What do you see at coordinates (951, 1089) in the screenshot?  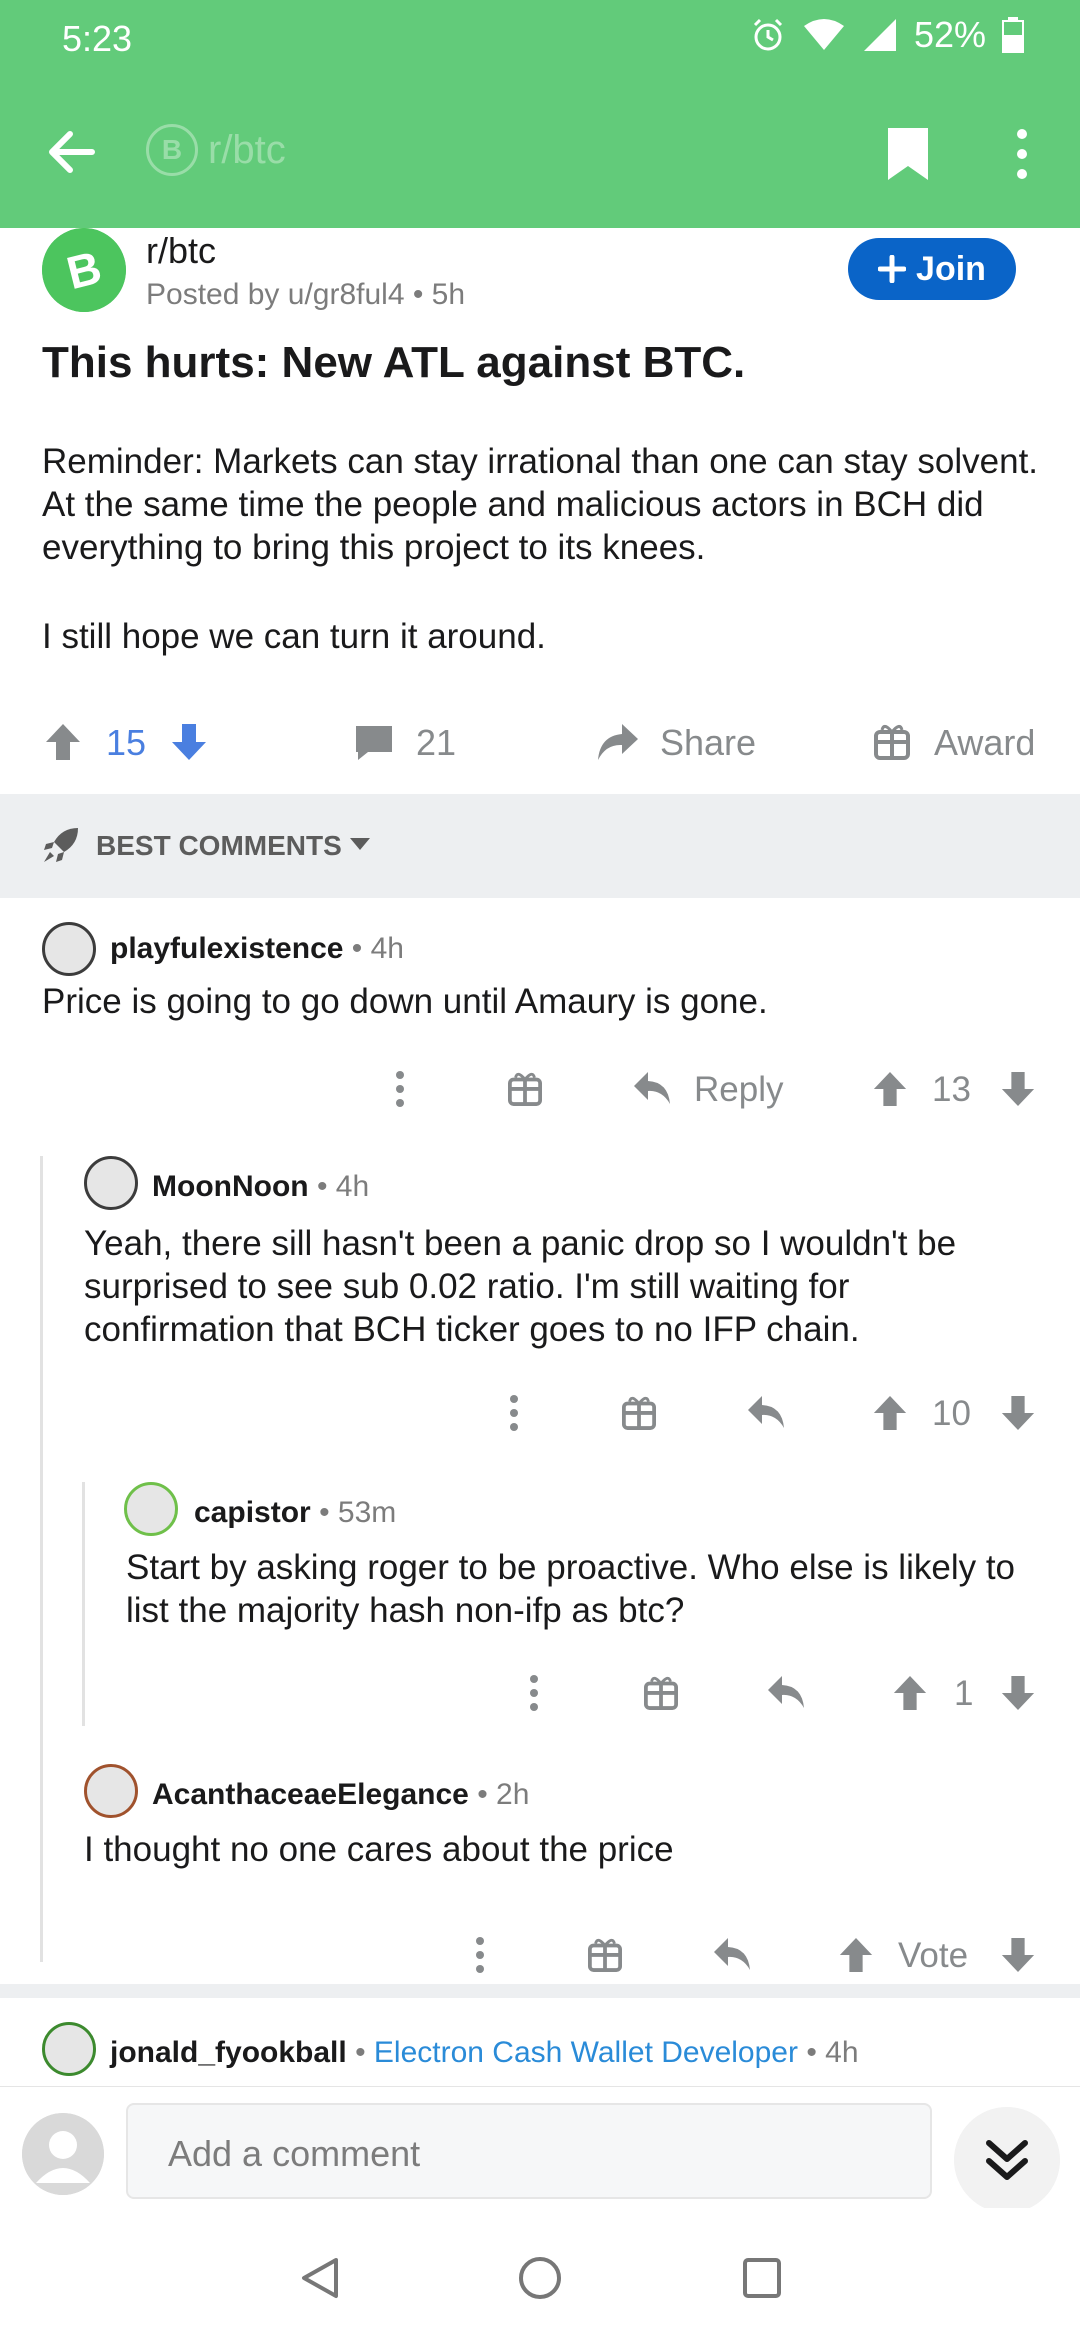 I see `comment-score: 13` at bounding box center [951, 1089].